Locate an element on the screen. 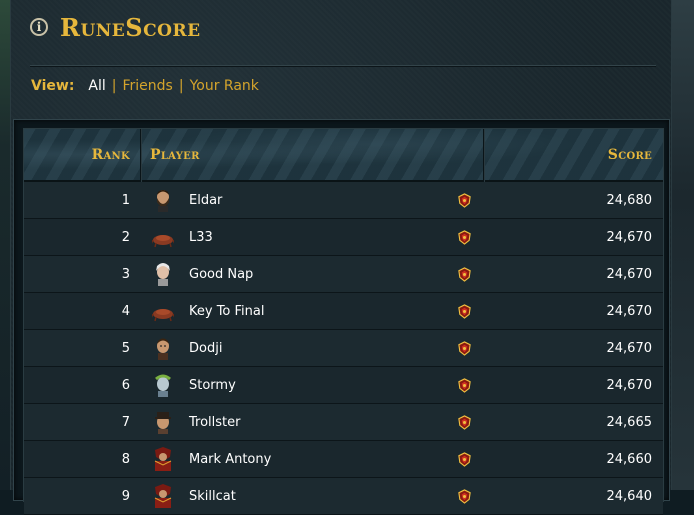 The image size is (694, 515). player-name: Skillcat is located at coordinates (212, 496).